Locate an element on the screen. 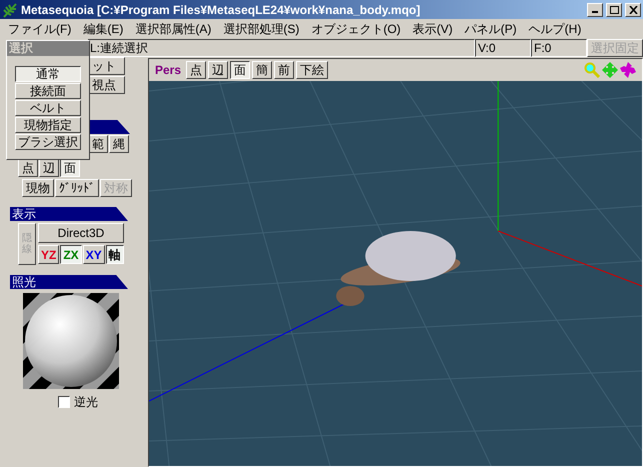  tool-button: 範 is located at coordinates (98, 144).